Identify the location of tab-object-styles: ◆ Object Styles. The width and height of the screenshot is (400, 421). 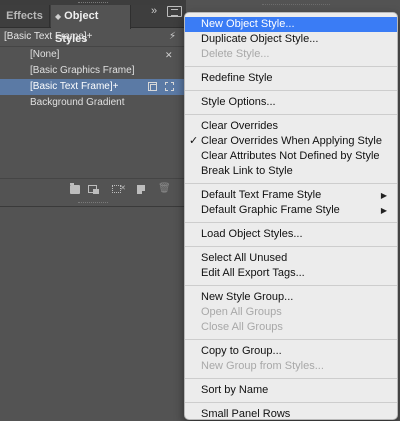
(91, 25).